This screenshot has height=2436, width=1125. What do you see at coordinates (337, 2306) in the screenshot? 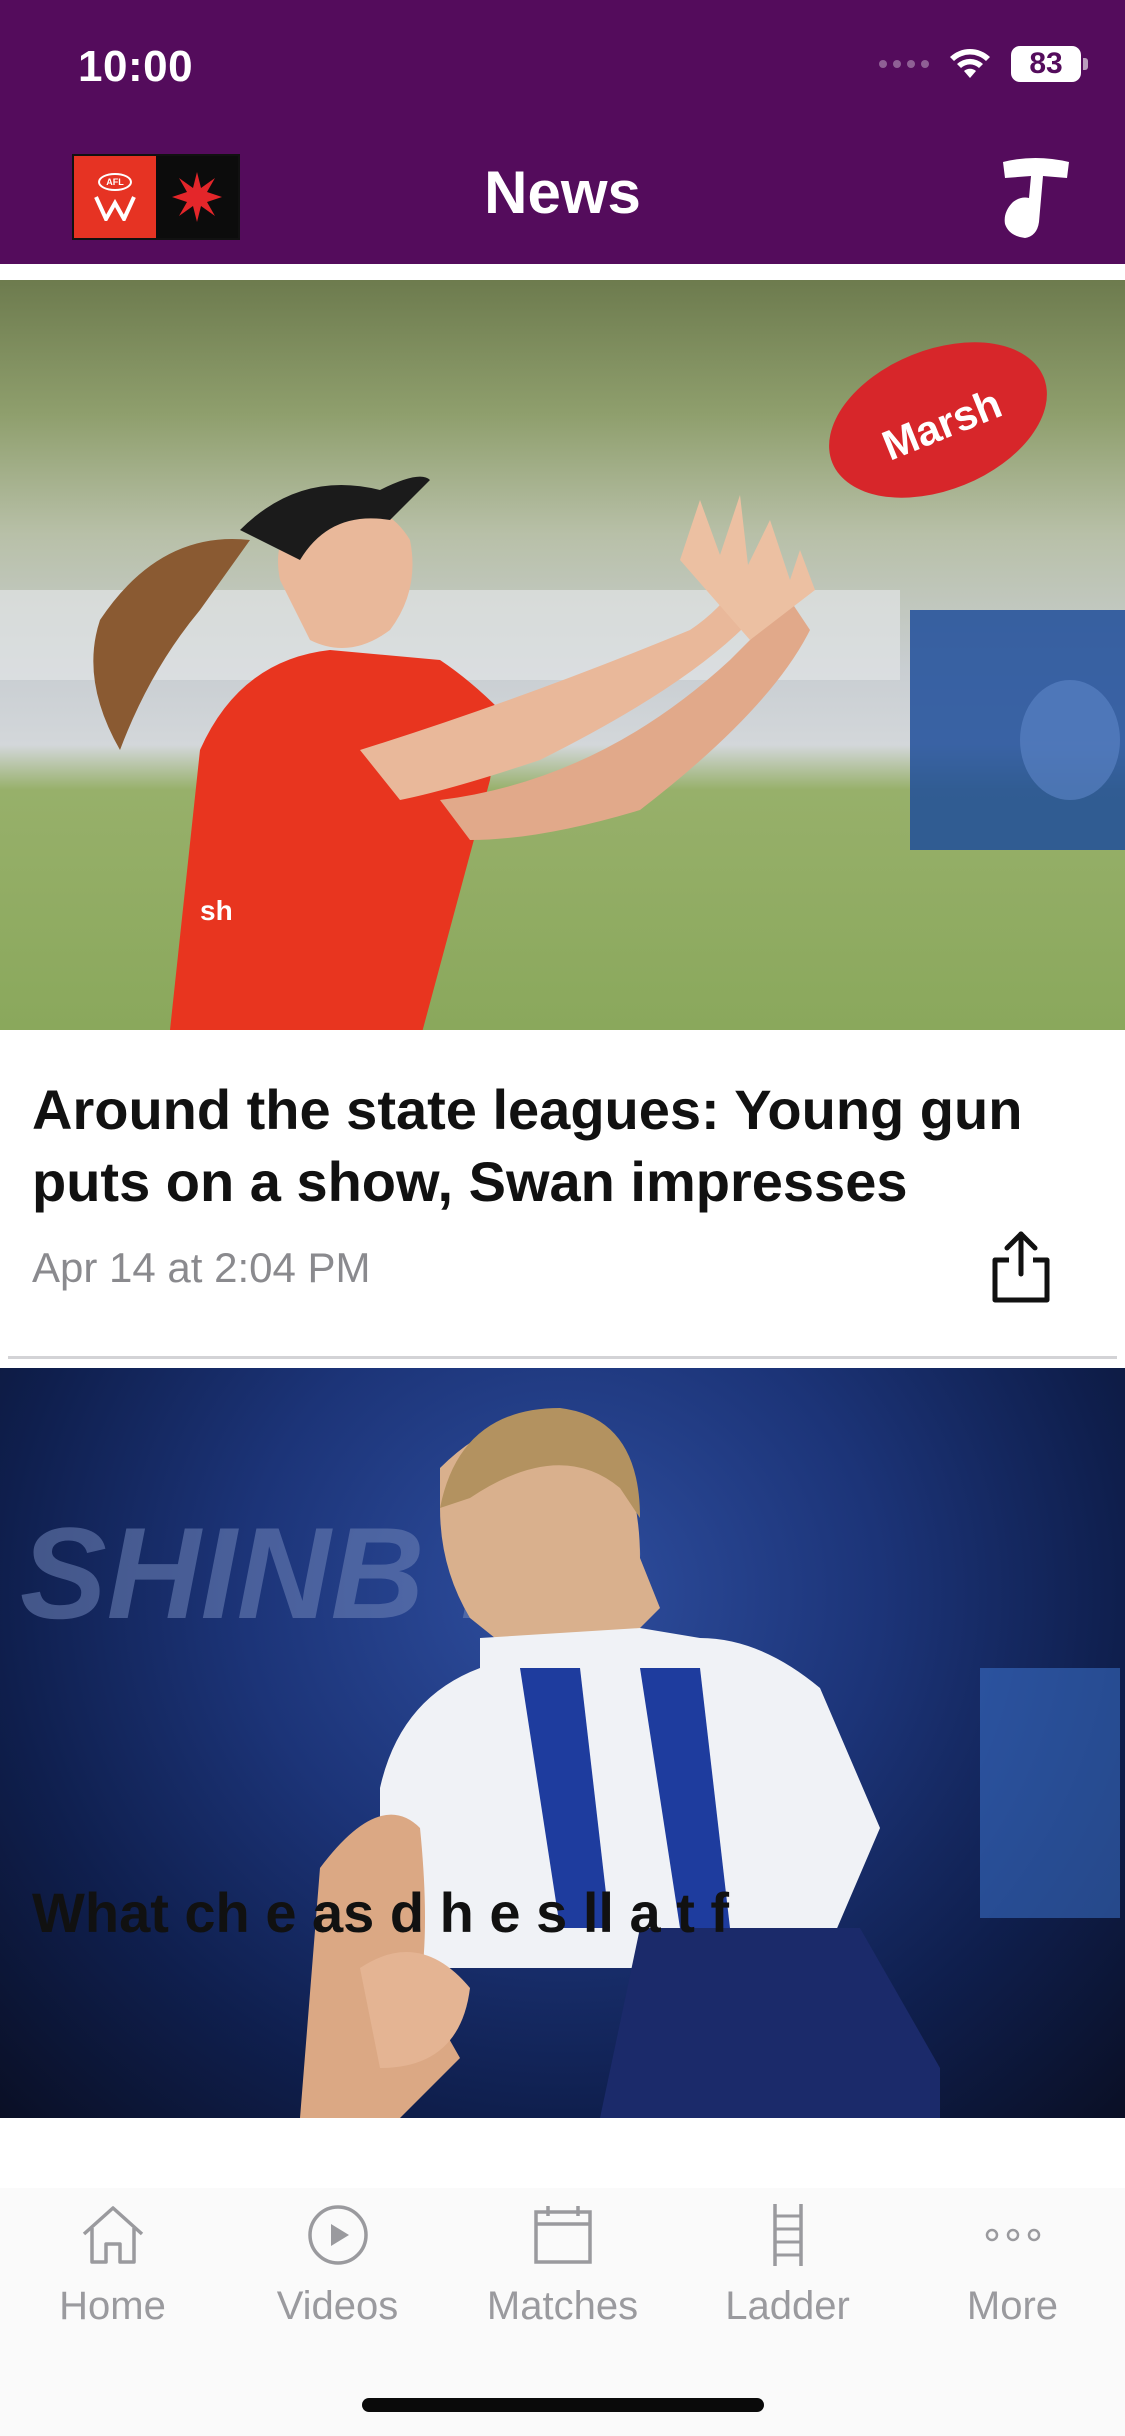
I see `tab-label: Videos` at bounding box center [337, 2306].